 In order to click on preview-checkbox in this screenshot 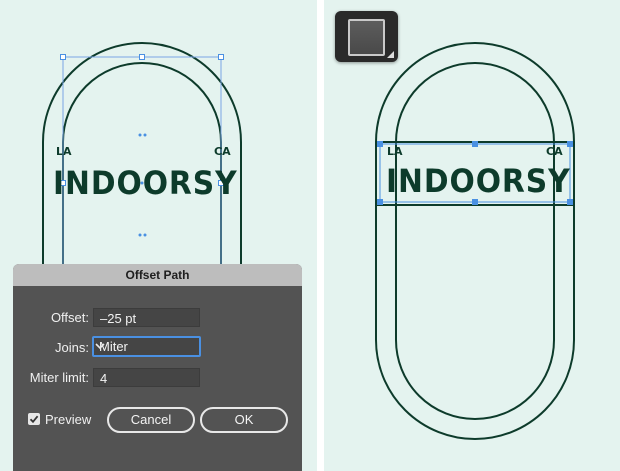, I will do `click(34, 419)`.